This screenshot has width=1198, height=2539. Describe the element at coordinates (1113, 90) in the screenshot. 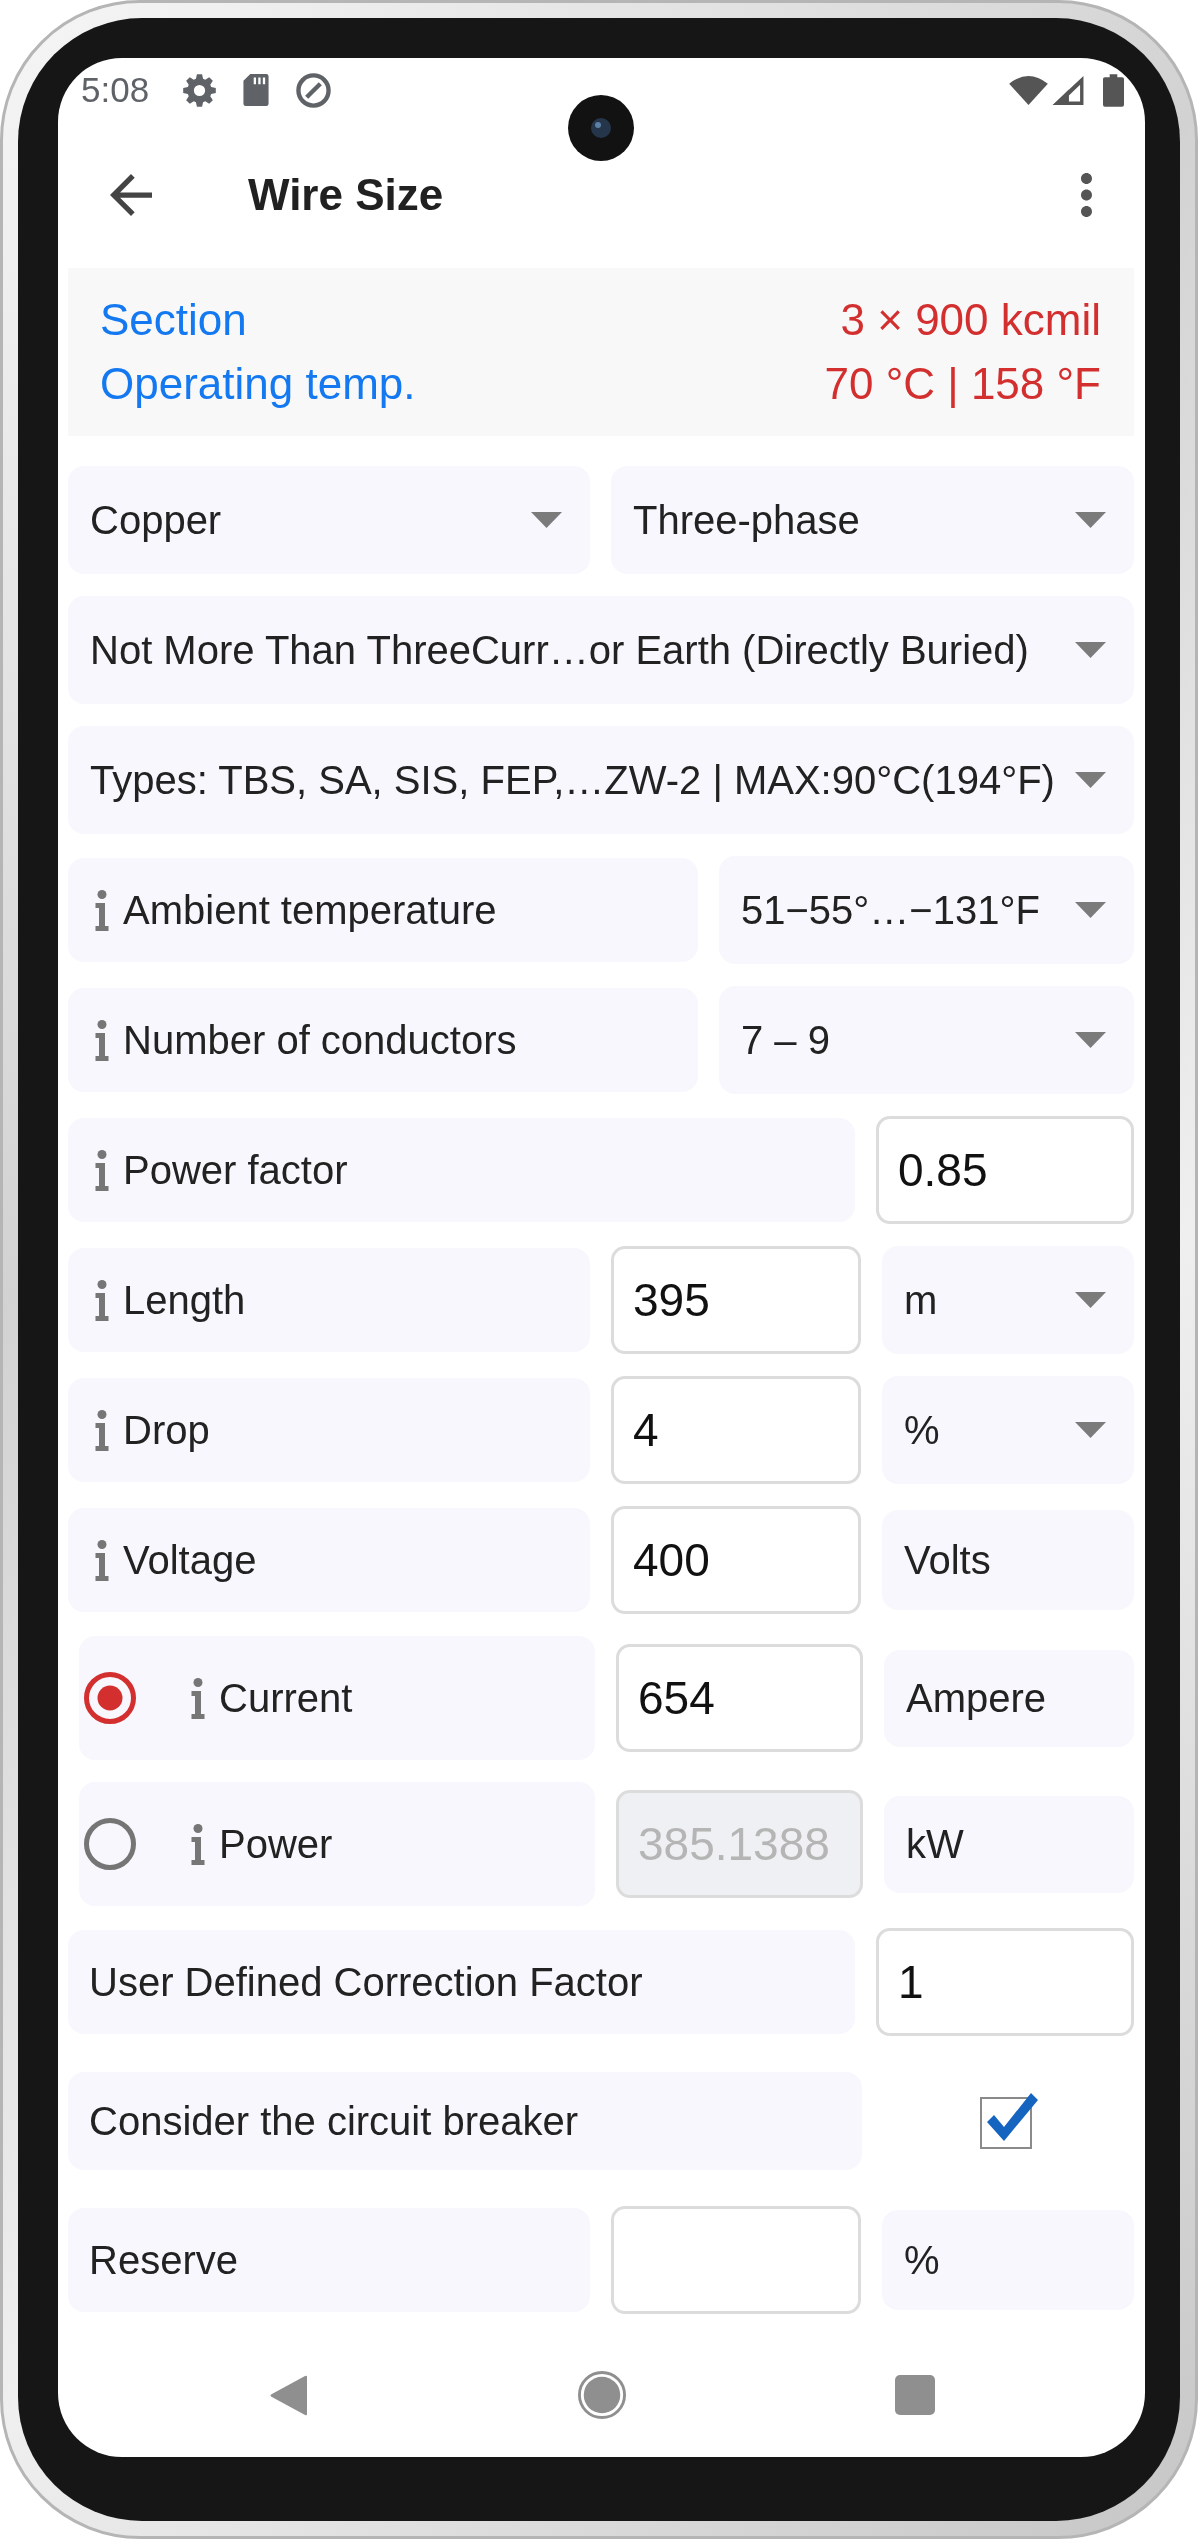

I see `battery-icon` at that location.